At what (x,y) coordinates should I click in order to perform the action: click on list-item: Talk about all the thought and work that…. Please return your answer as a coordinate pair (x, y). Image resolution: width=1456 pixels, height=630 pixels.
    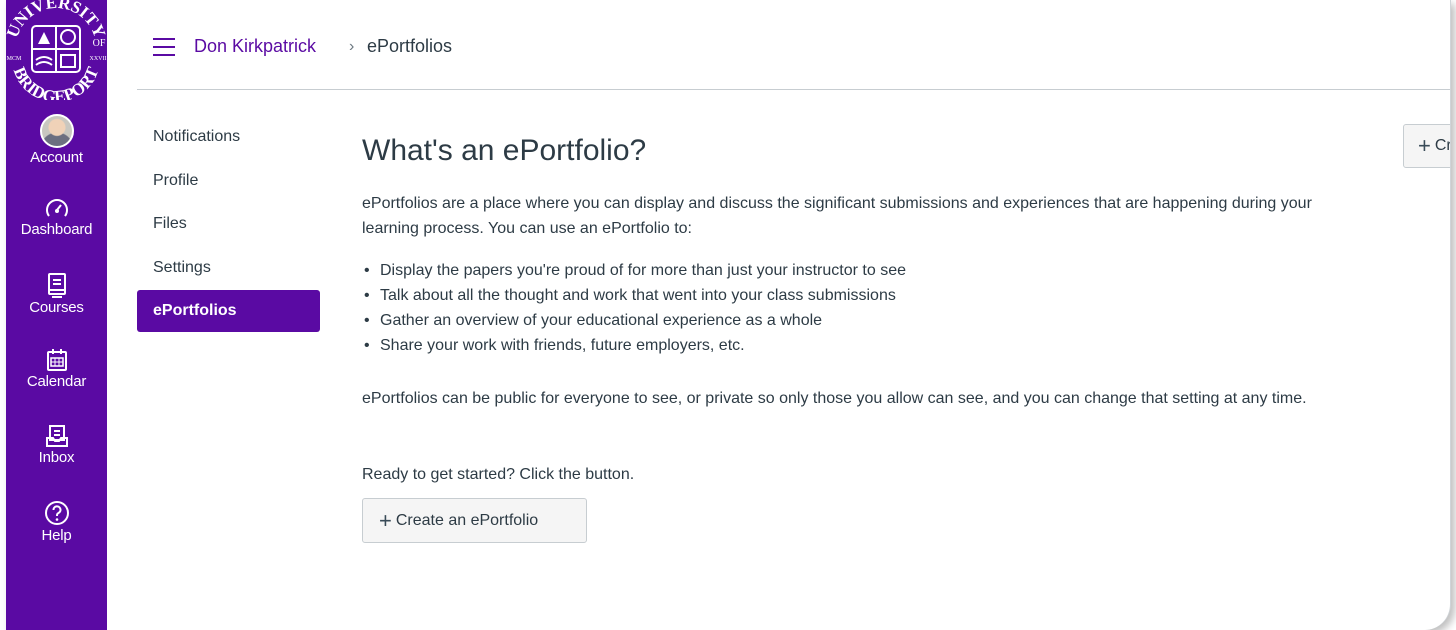
    Looking at the image, I should click on (634, 295).